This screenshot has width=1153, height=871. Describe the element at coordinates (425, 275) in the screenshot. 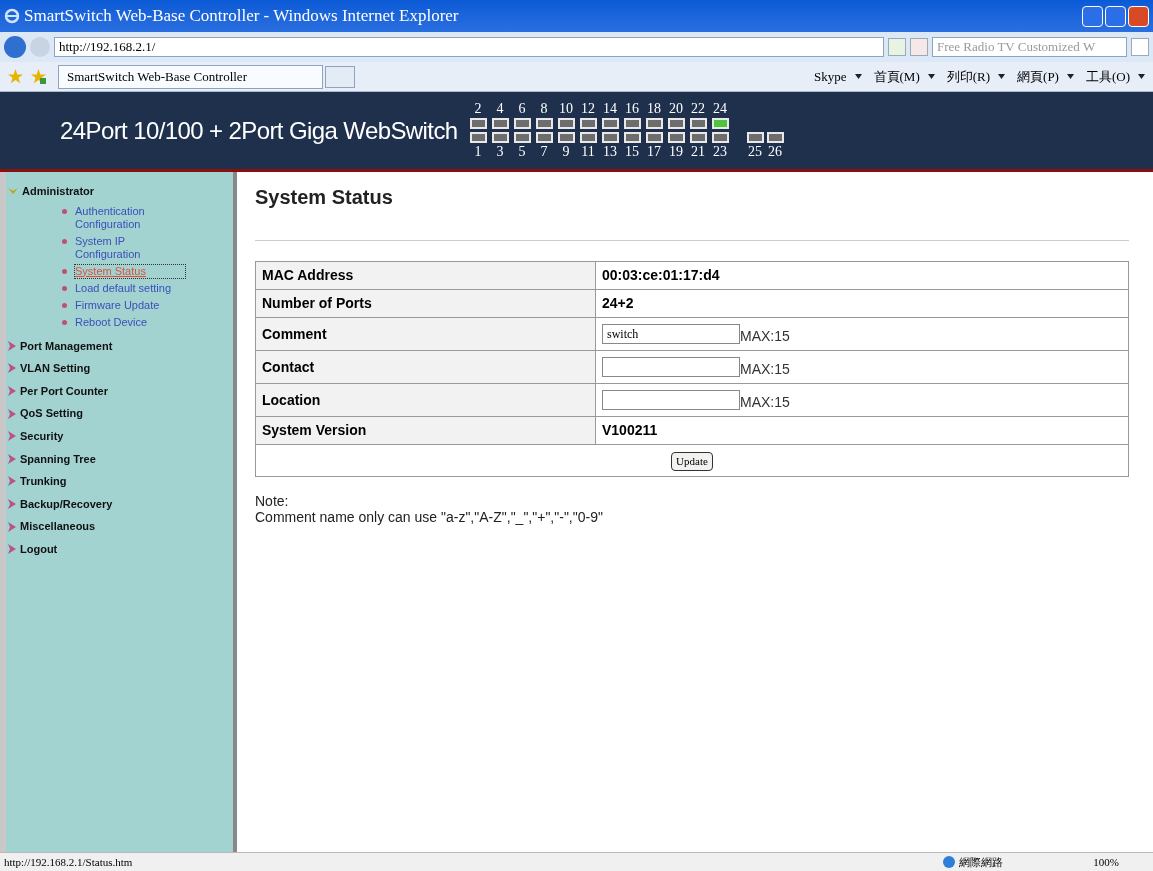

I see `row-label: MAC Address` at that location.